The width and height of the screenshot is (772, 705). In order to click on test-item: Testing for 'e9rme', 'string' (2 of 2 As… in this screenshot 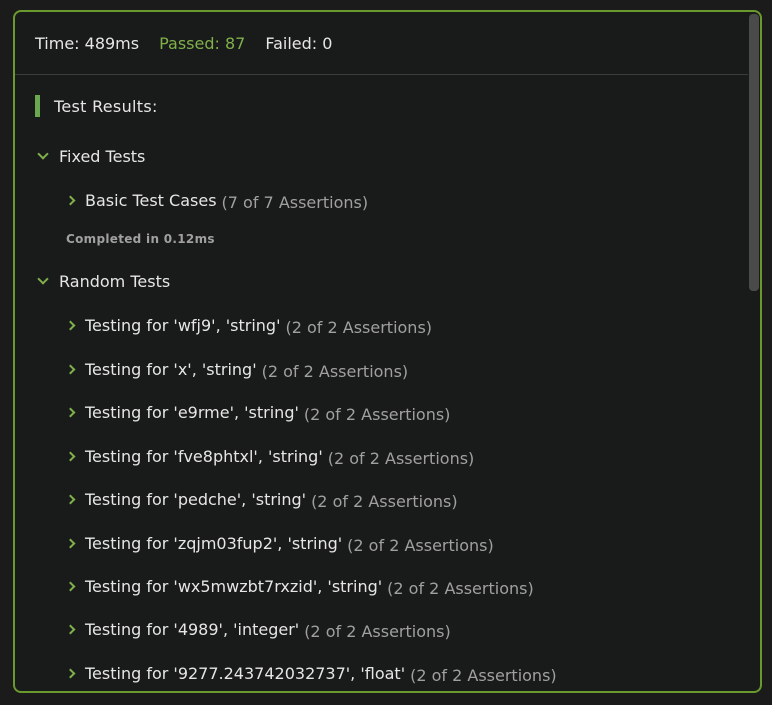, I will do `click(258, 412)`.